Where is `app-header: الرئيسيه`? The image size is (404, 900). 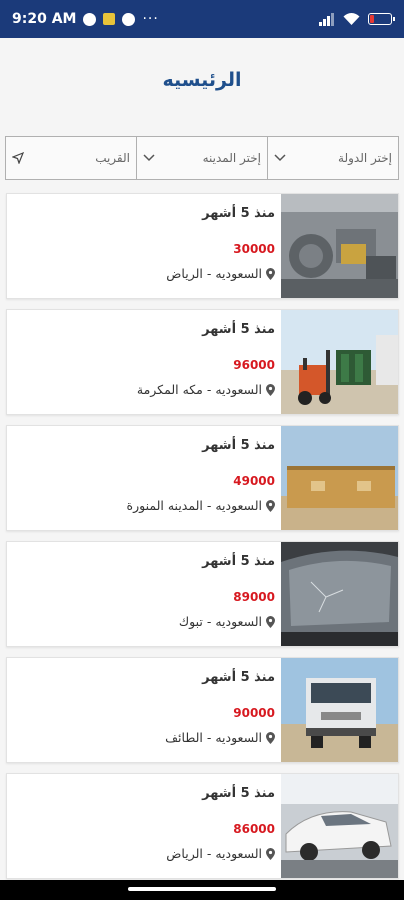
app-header: الرئيسيه is located at coordinates (202, 80).